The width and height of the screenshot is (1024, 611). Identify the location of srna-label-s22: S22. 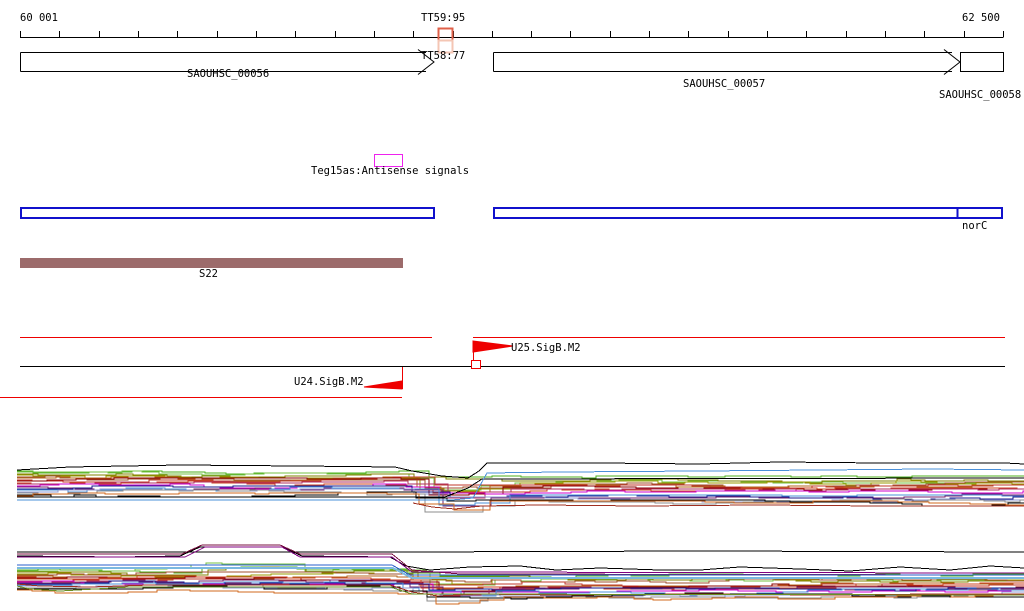
(208, 274).